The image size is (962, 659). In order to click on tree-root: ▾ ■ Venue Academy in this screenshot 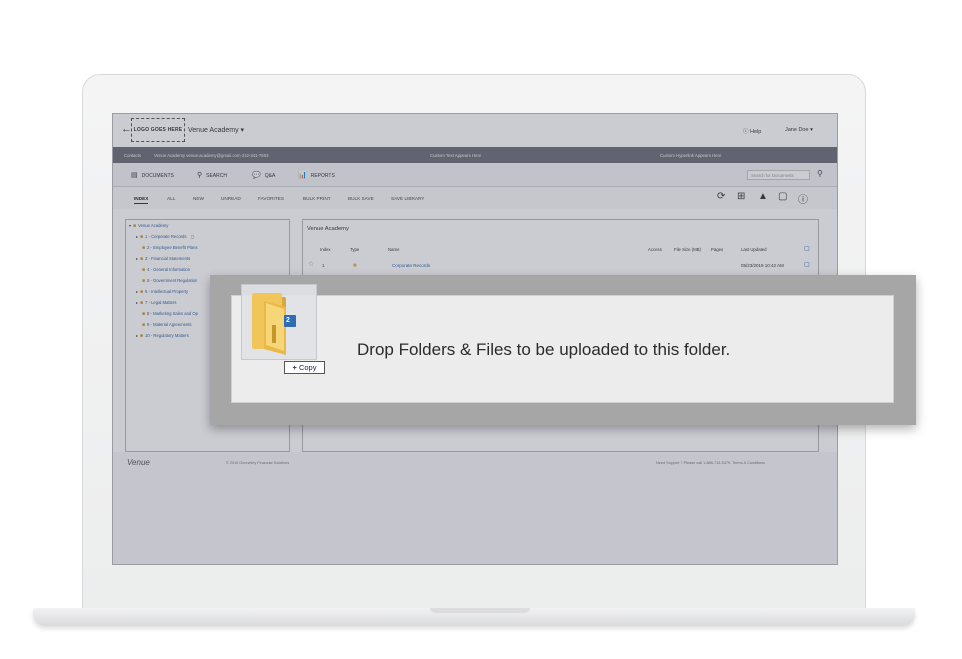, I will do `click(148, 226)`.